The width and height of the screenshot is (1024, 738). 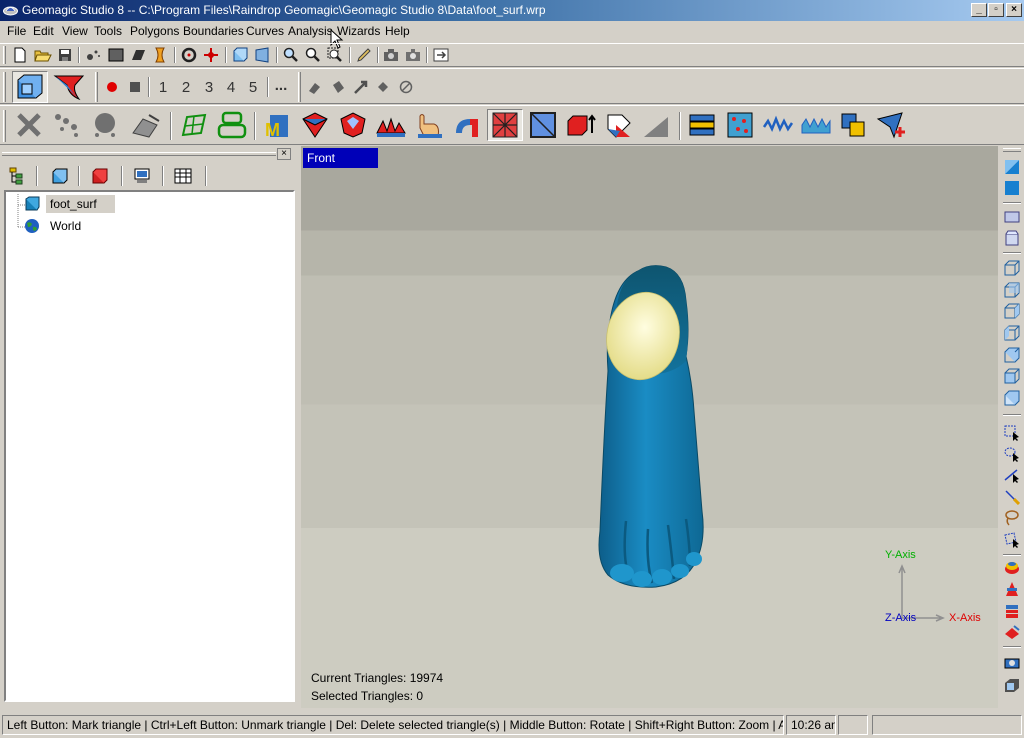 What do you see at coordinates (1012, 433) in the screenshot?
I see `rect-select-icon` at bounding box center [1012, 433].